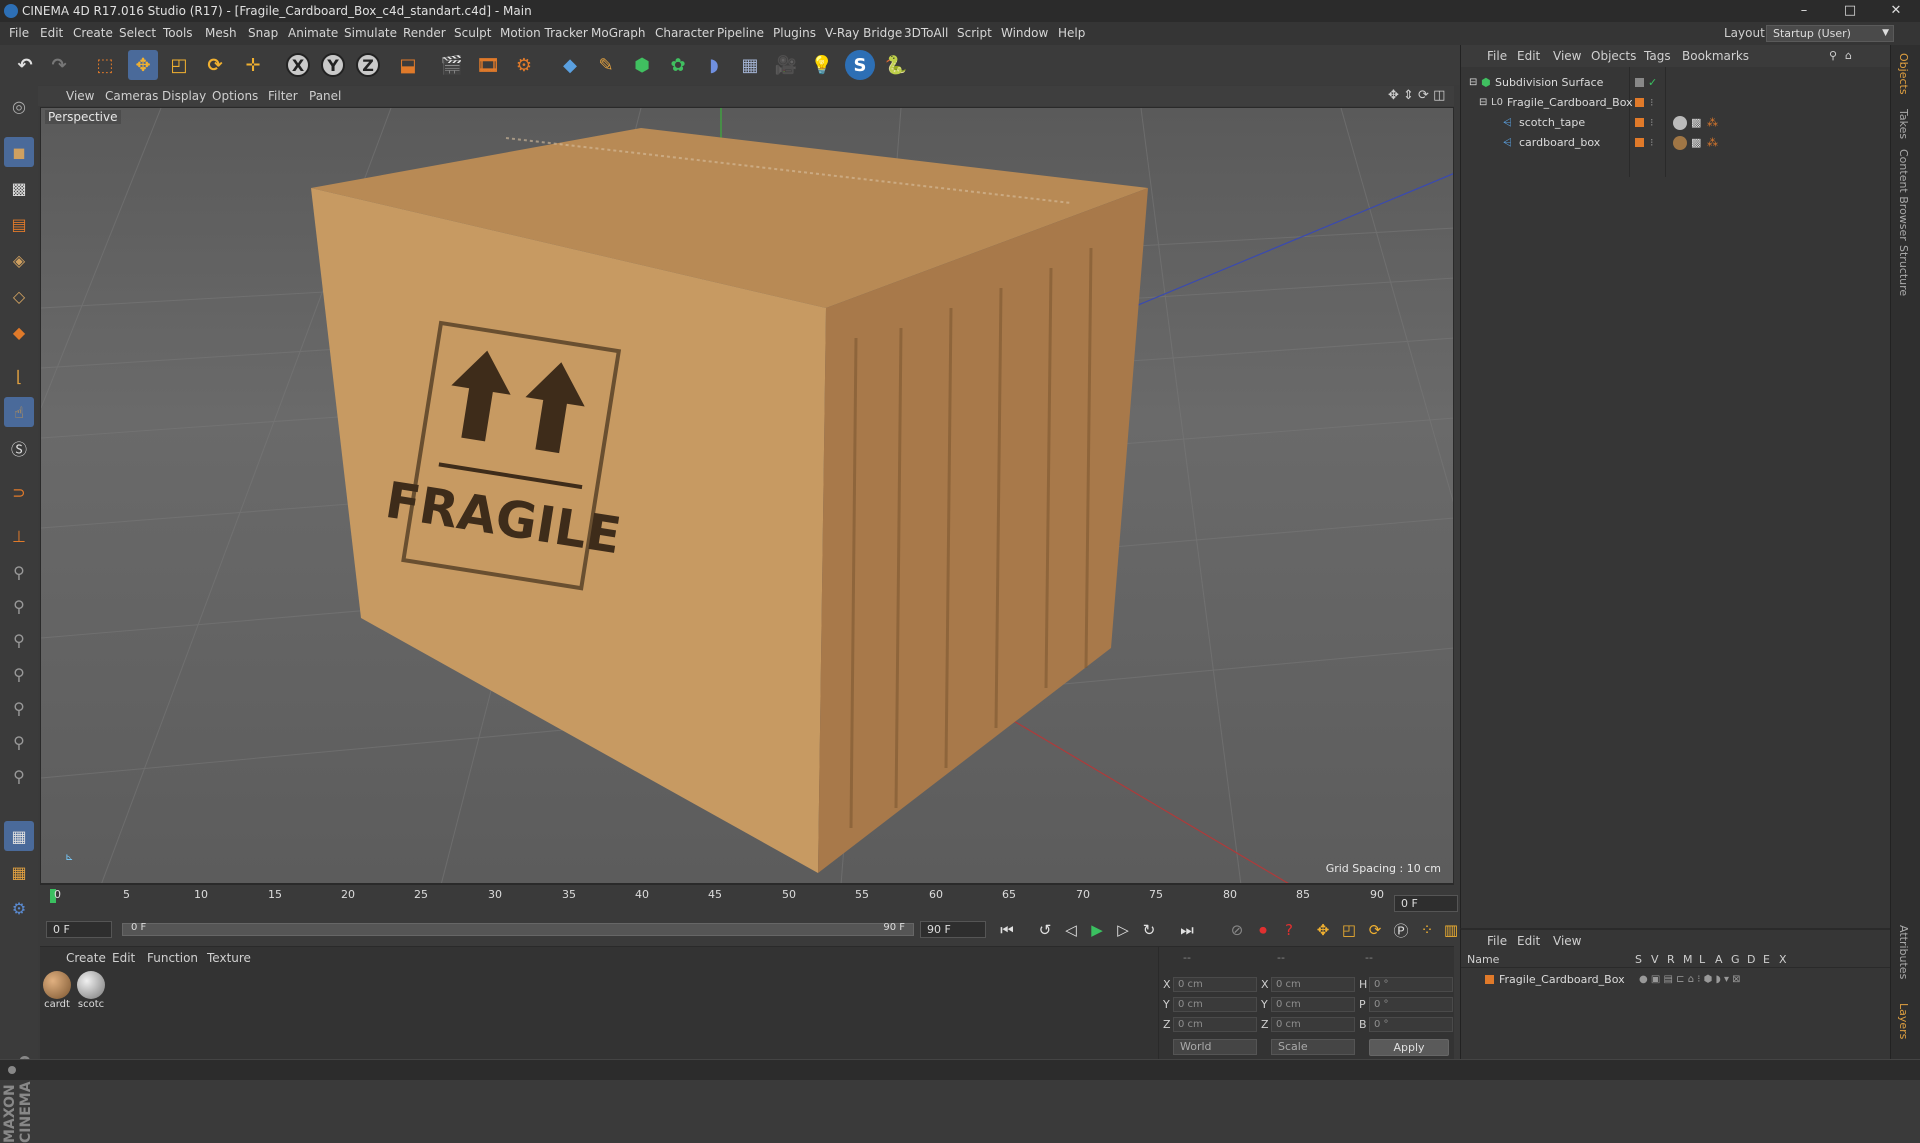 The width and height of the screenshot is (1920, 1143). Describe the element at coordinates (1215, 1004) in the screenshot. I see `position-y-field: 0 cm` at that location.